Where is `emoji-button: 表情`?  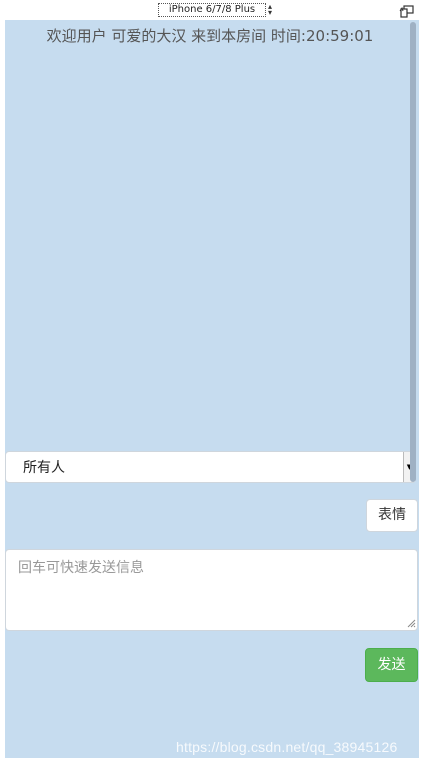 emoji-button: 表情 is located at coordinates (392, 515).